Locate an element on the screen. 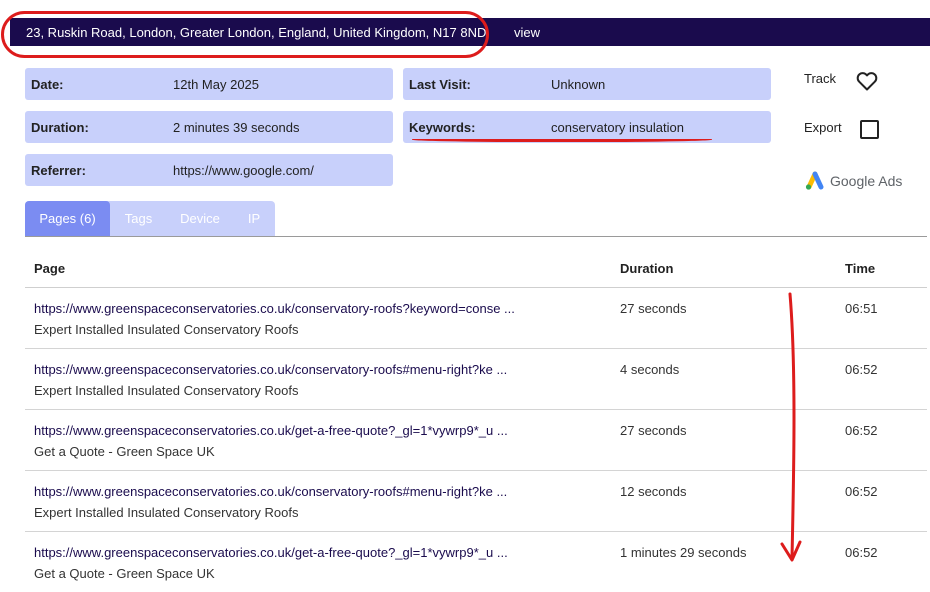 Image resolution: width=930 pixels, height=592 pixels. view-link: view is located at coordinates (527, 32).